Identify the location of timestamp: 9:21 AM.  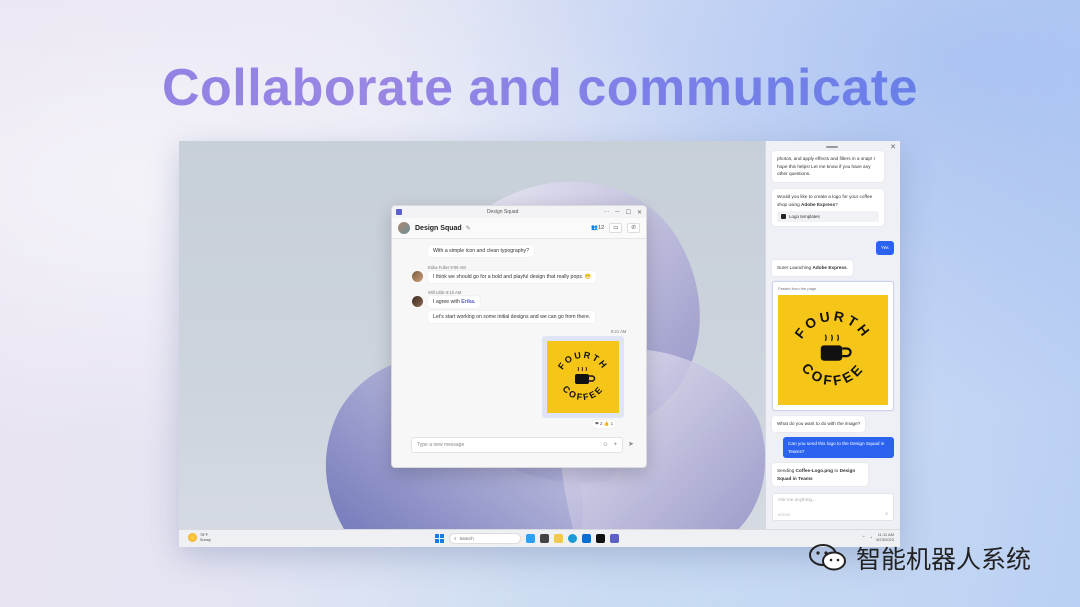
(619, 331).